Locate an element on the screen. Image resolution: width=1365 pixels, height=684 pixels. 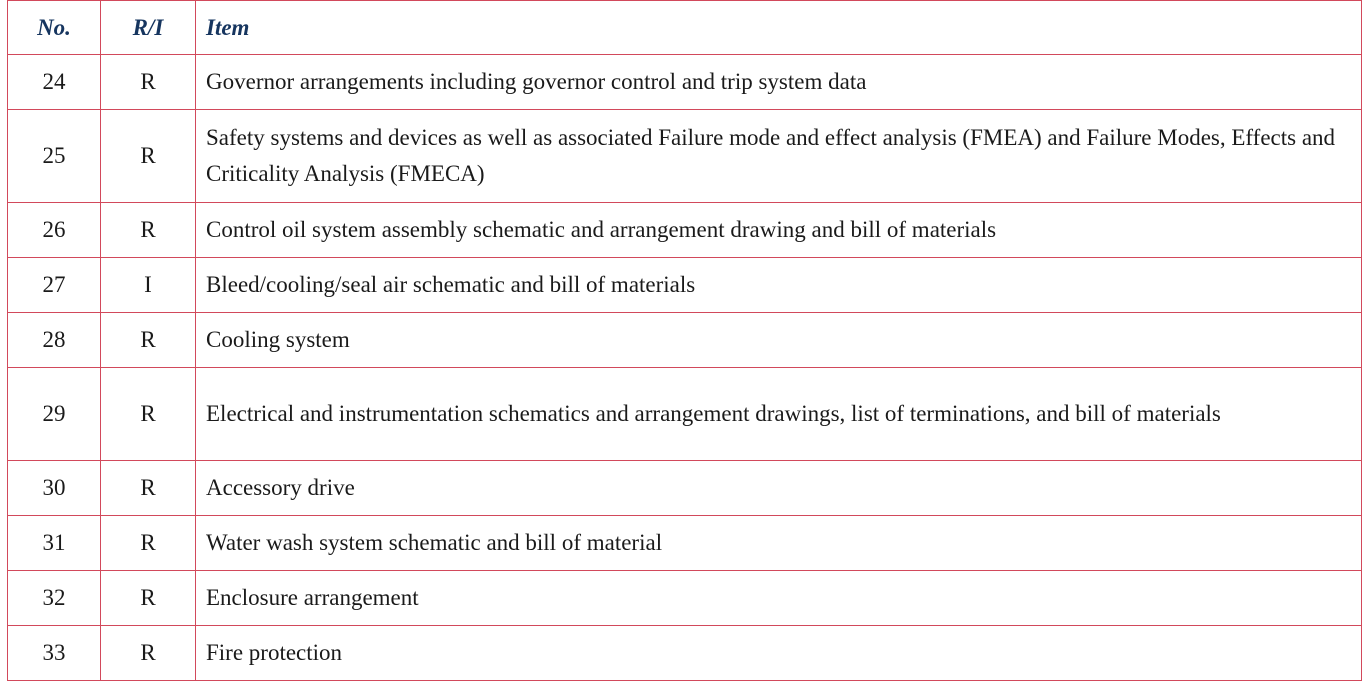
table-row: 30 R Accessory drive is located at coordinates (684, 488).